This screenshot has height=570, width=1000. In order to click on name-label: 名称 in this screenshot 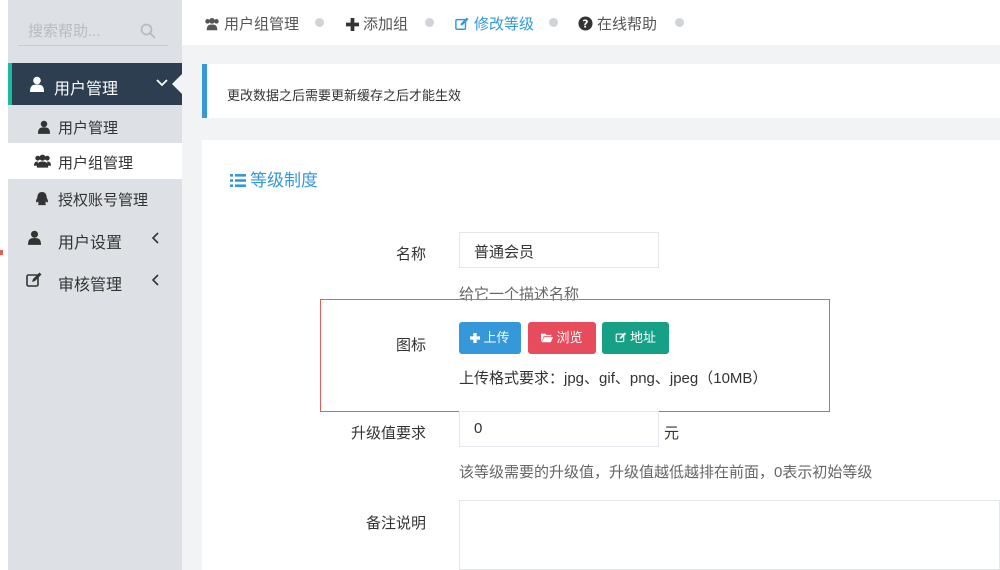, I will do `click(410, 254)`.